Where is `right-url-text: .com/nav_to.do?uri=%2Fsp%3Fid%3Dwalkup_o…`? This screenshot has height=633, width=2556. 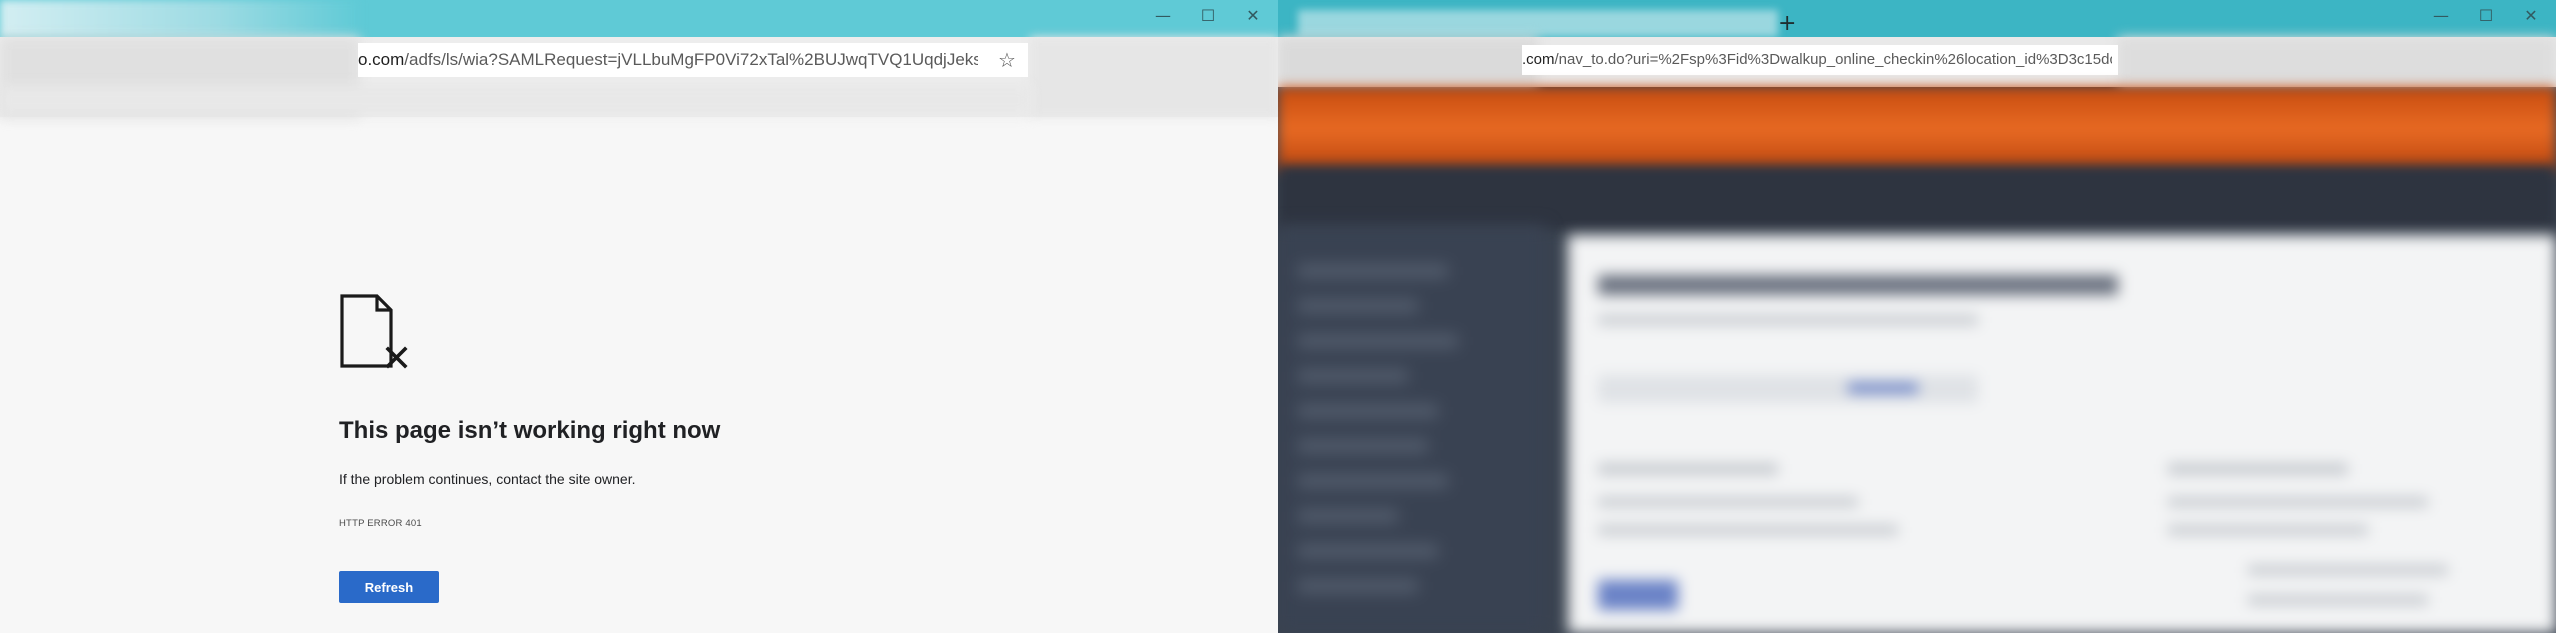
right-url-text: .com/nav_to.do?uri=%2Fsp%3Fid%3Dwalkup_o… is located at coordinates (1817, 60).